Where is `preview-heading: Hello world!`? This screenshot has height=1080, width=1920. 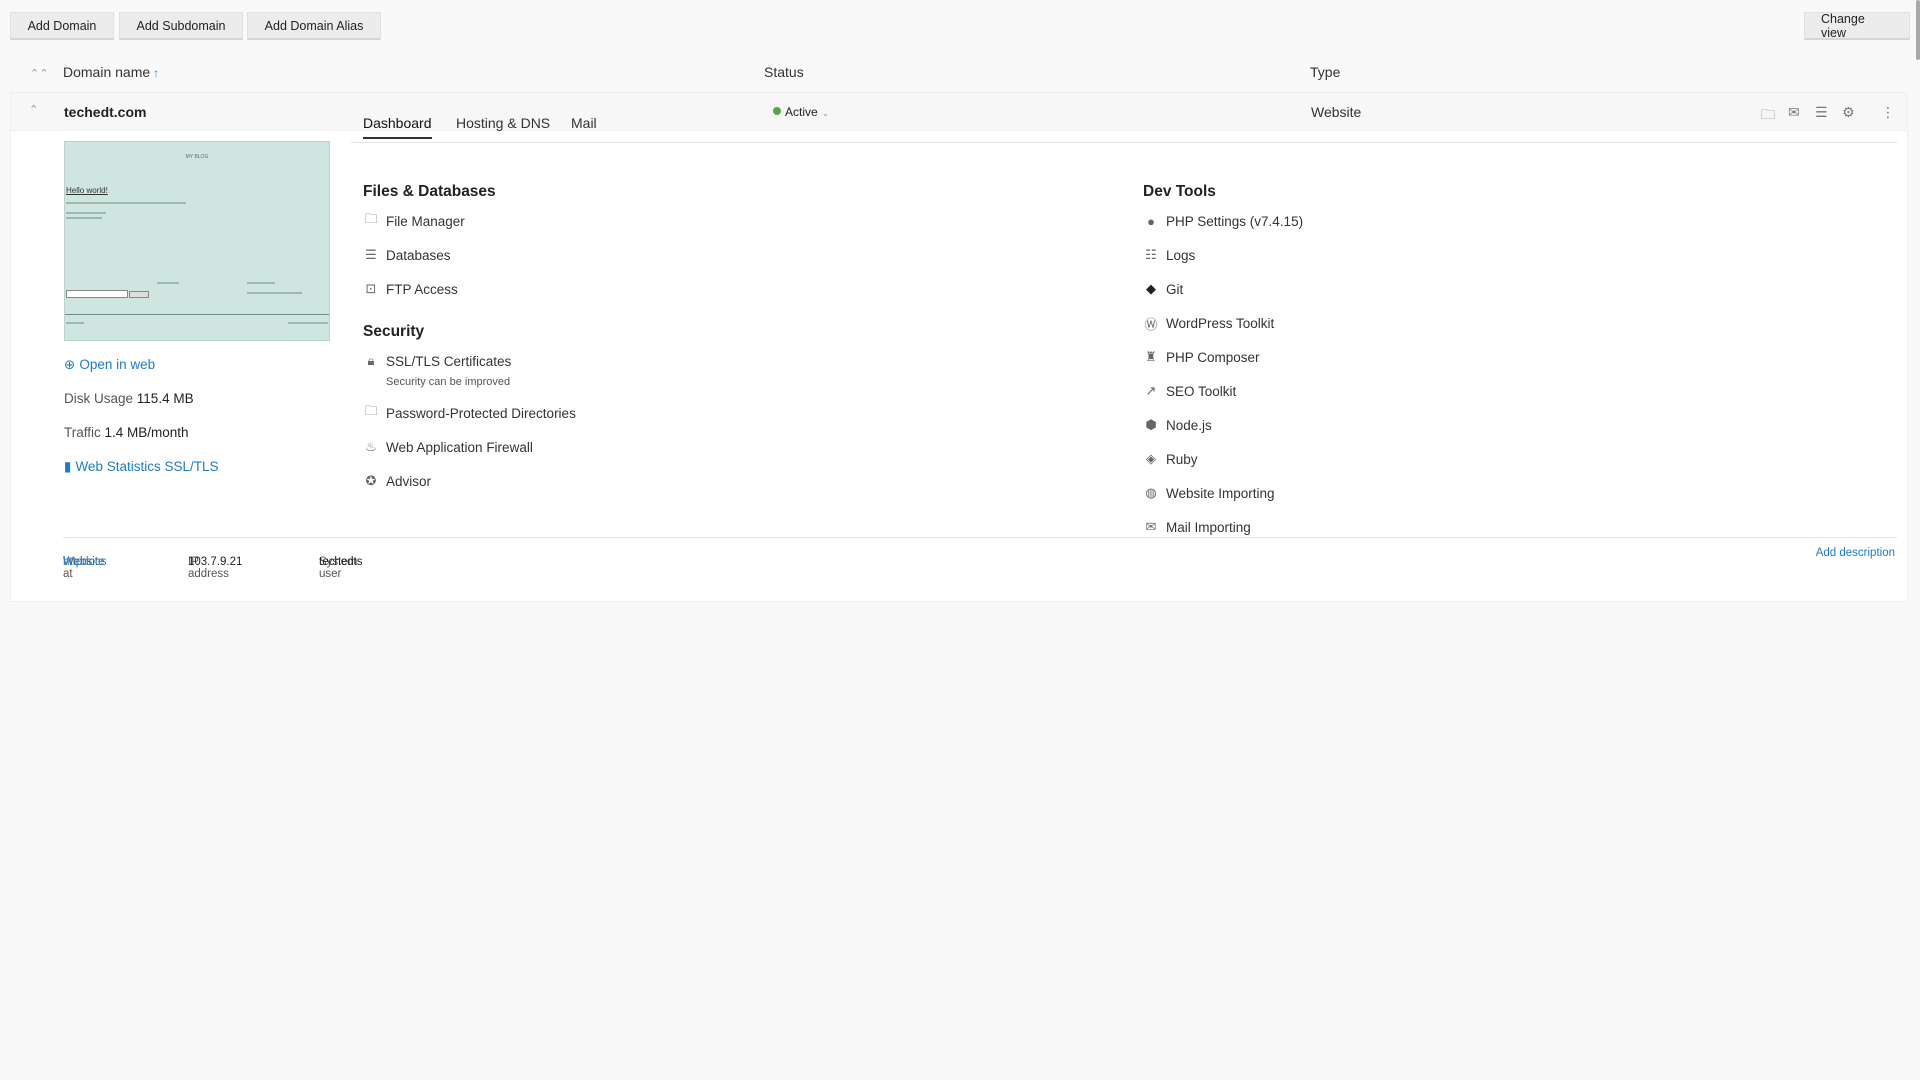 preview-heading: Hello world! is located at coordinates (87, 190).